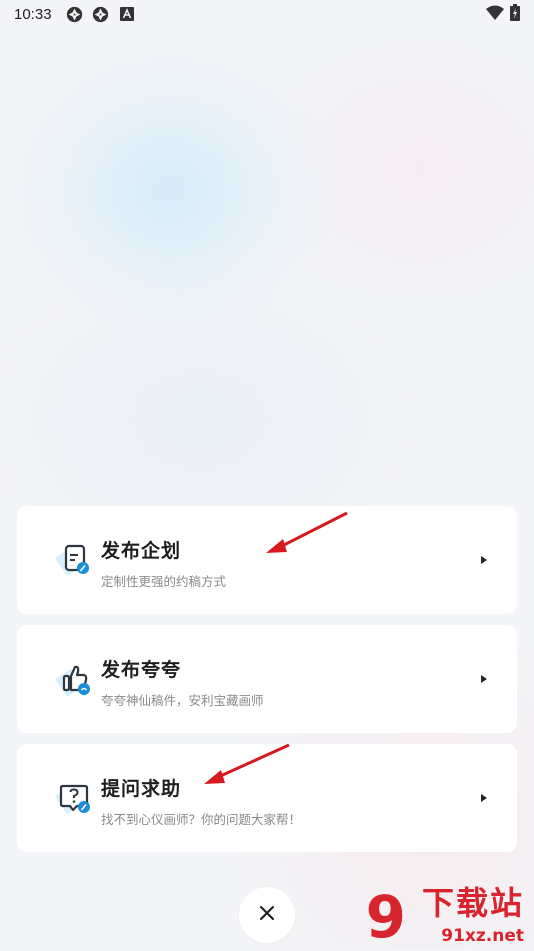 This screenshot has width=534, height=951. I want to click on document-edit-icon, so click(77, 562).